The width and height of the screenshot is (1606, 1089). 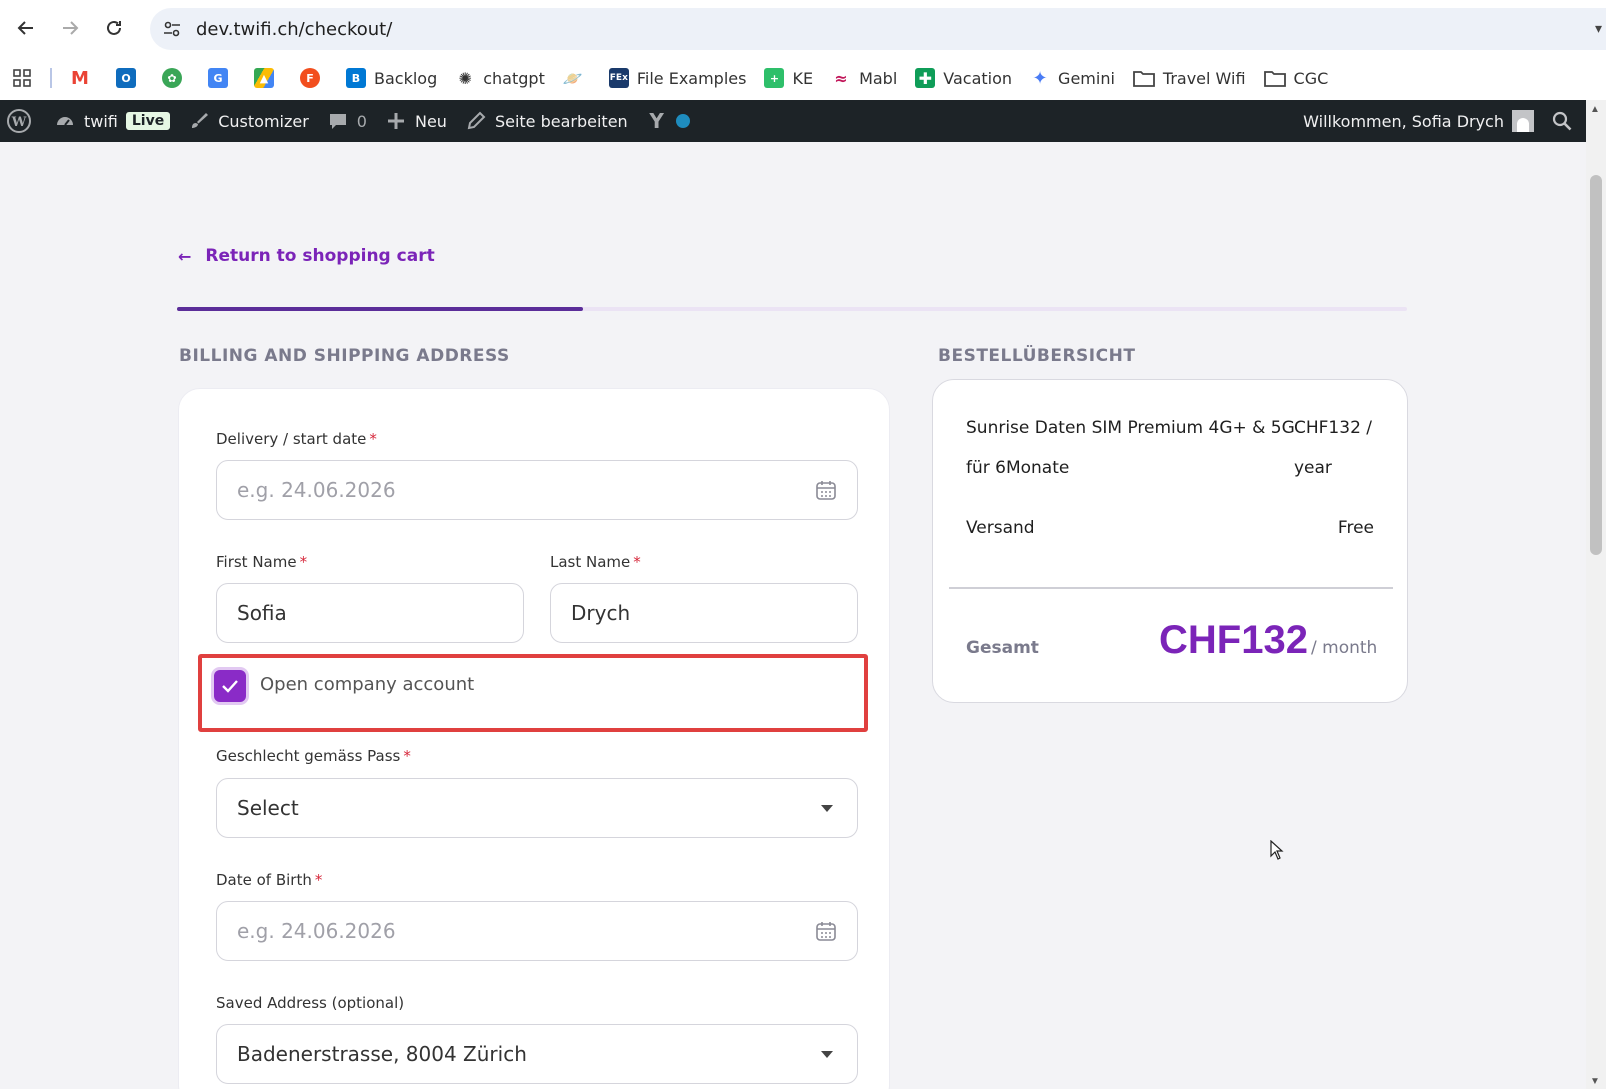 What do you see at coordinates (101, 121) in the screenshot?
I see `wp-site-name: twifi` at bounding box center [101, 121].